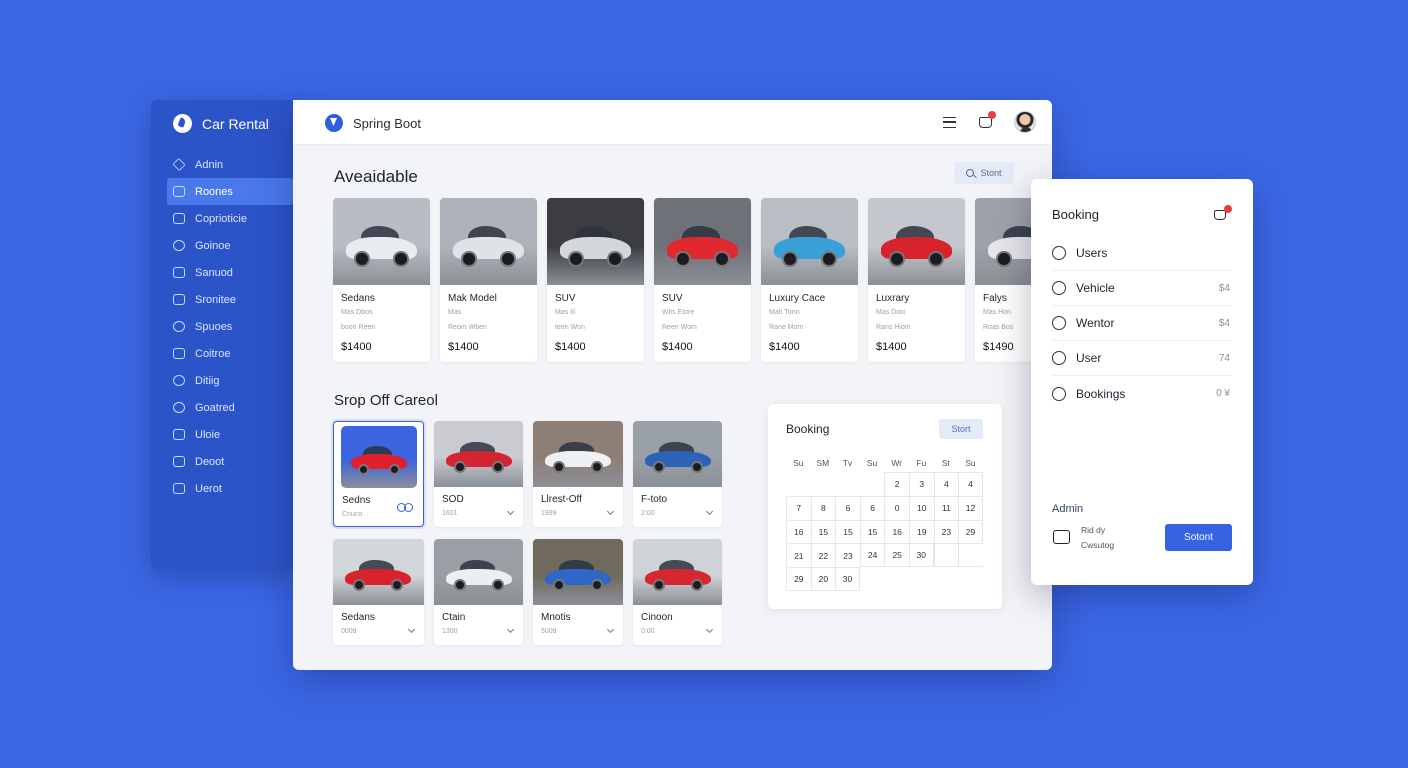  Describe the element at coordinates (230, 299) in the screenshot. I see `sidebar-item-sronitee: Sronitee` at that location.